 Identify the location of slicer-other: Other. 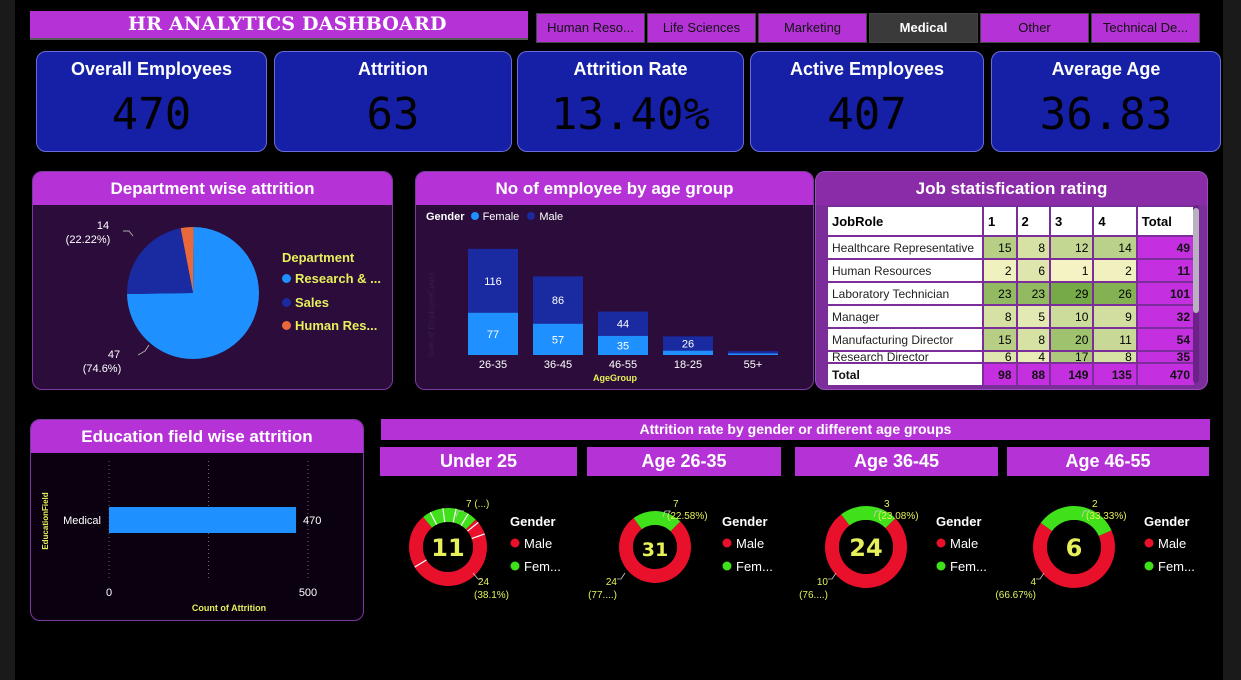
(1034, 28).